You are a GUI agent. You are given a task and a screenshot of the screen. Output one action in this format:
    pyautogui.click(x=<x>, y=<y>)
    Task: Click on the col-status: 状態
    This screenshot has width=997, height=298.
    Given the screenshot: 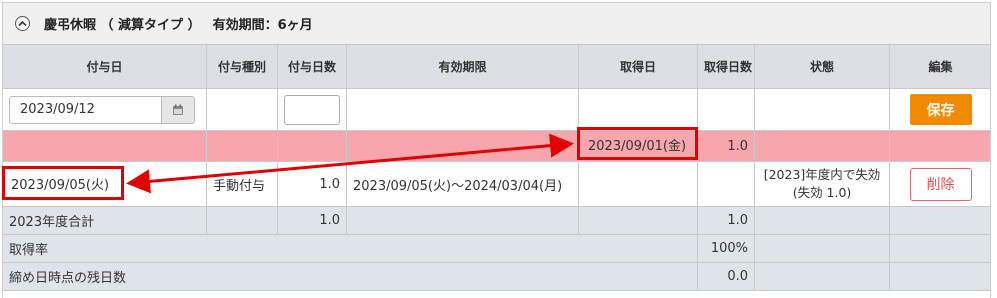 What is the action you would take?
    pyautogui.click(x=822, y=66)
    